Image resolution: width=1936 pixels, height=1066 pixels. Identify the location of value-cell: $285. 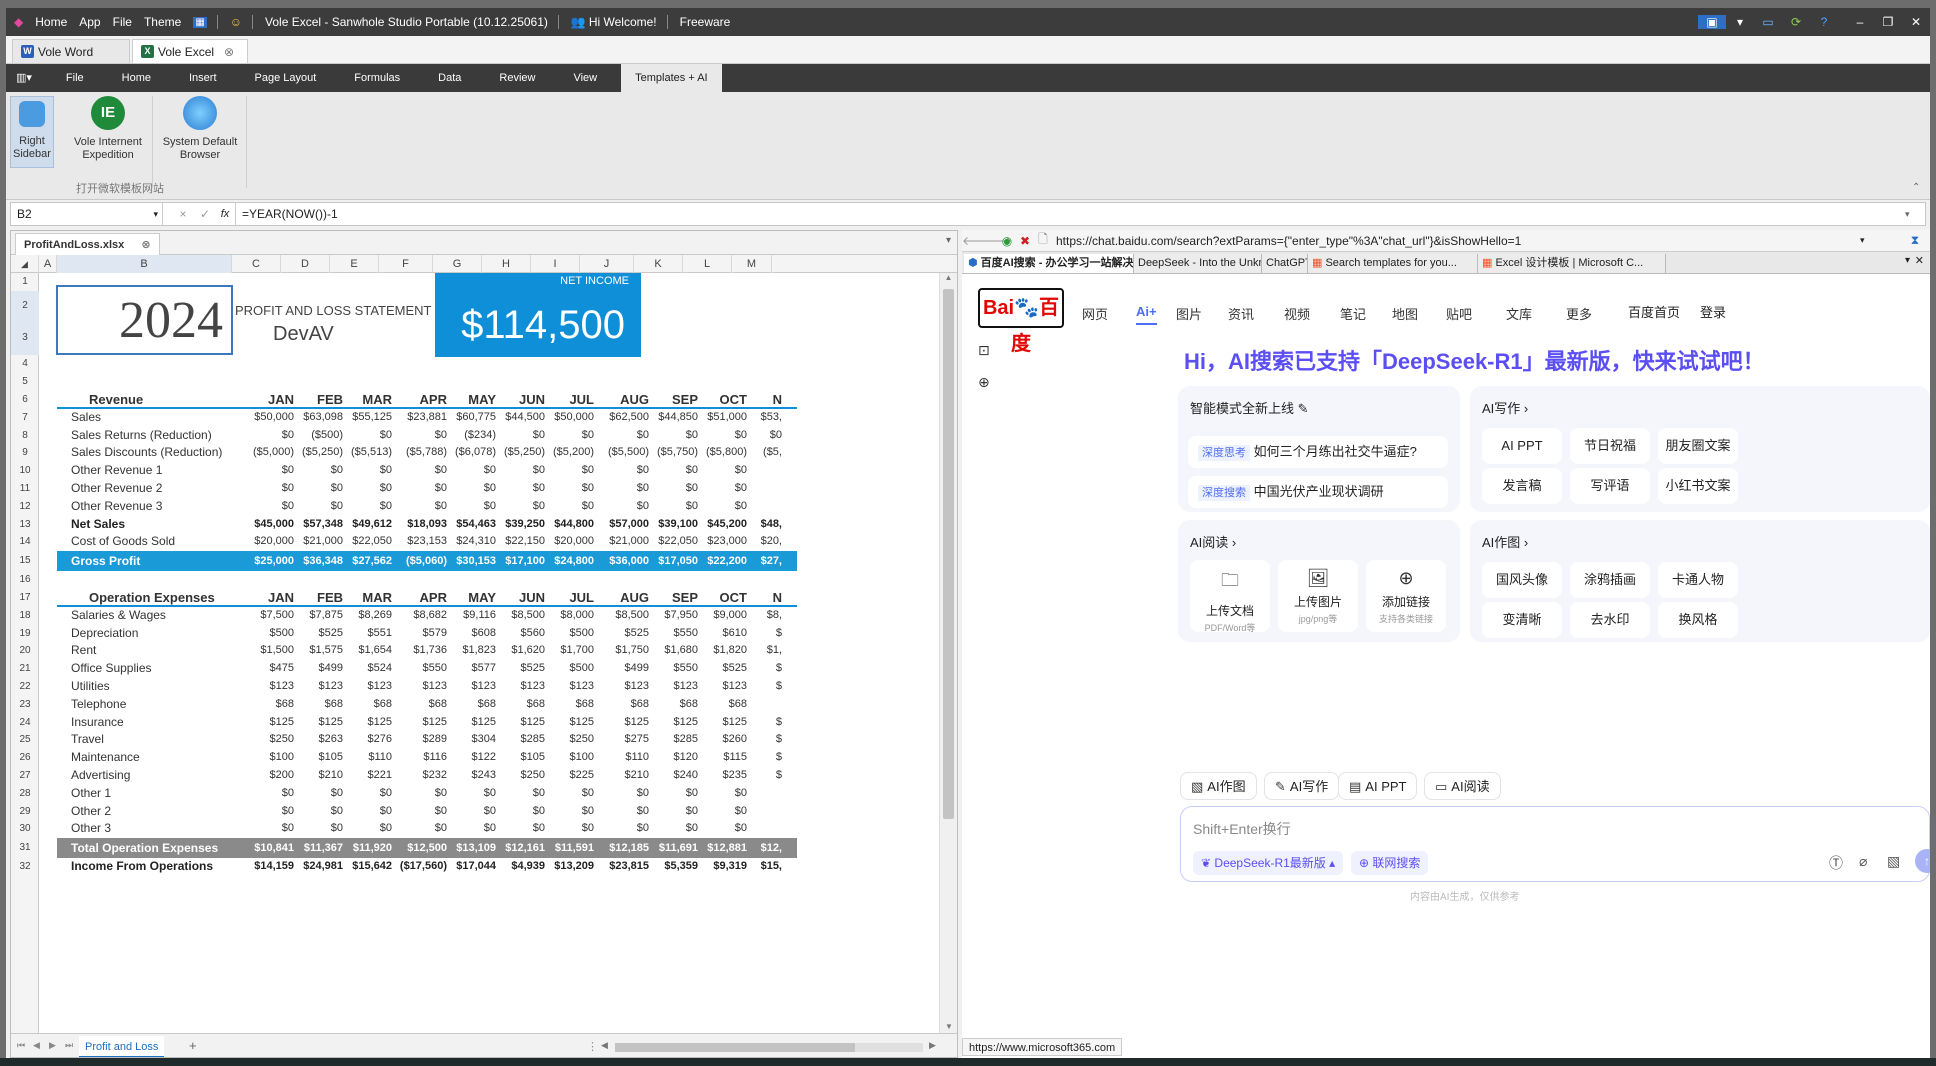
(523, 740).